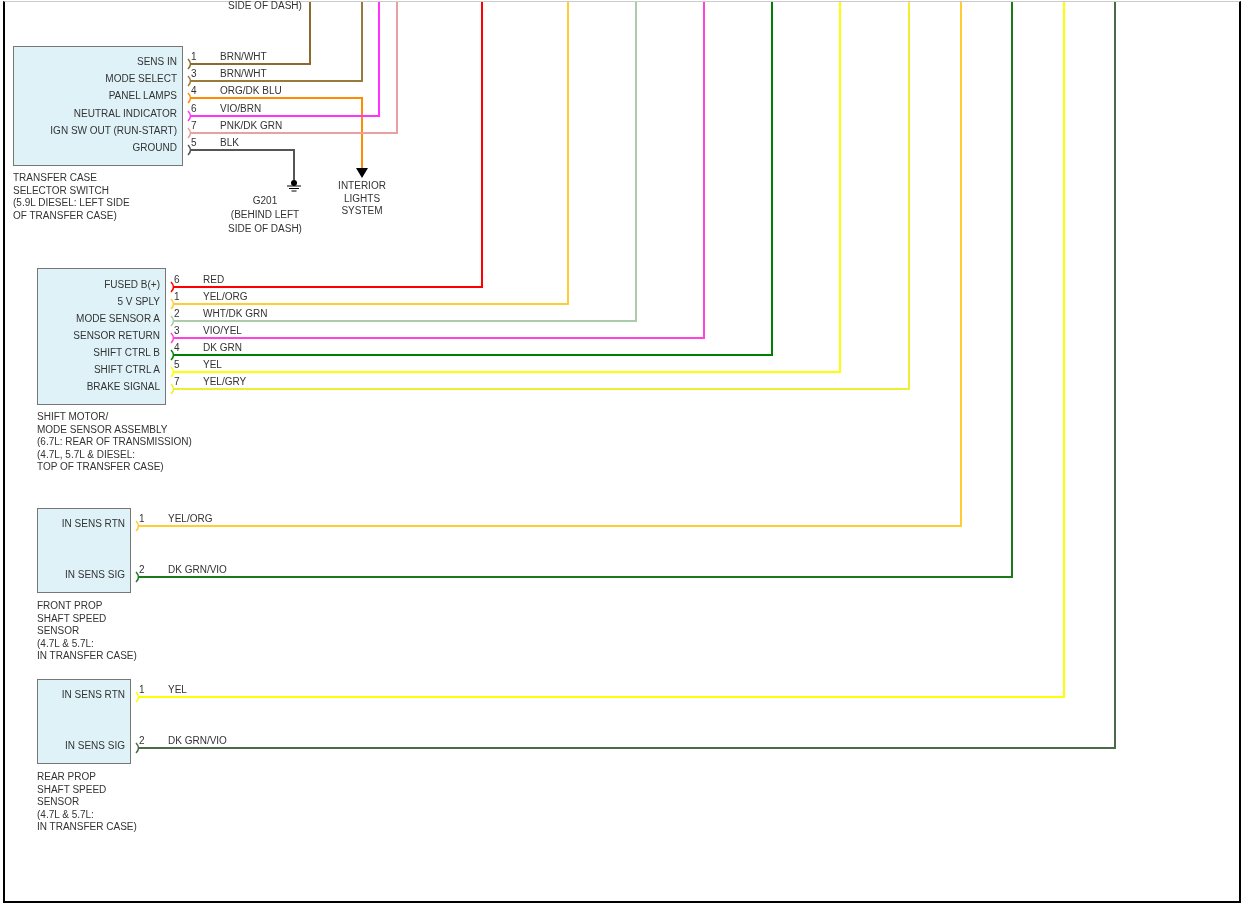  I want to click on wire-color-label: BLK, so click(229, 143).